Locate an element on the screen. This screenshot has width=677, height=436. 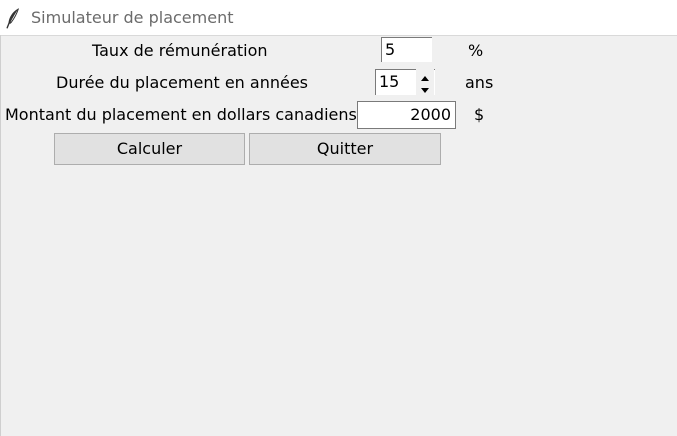
montant-input: 2000 is located at coordinates (406, 115).